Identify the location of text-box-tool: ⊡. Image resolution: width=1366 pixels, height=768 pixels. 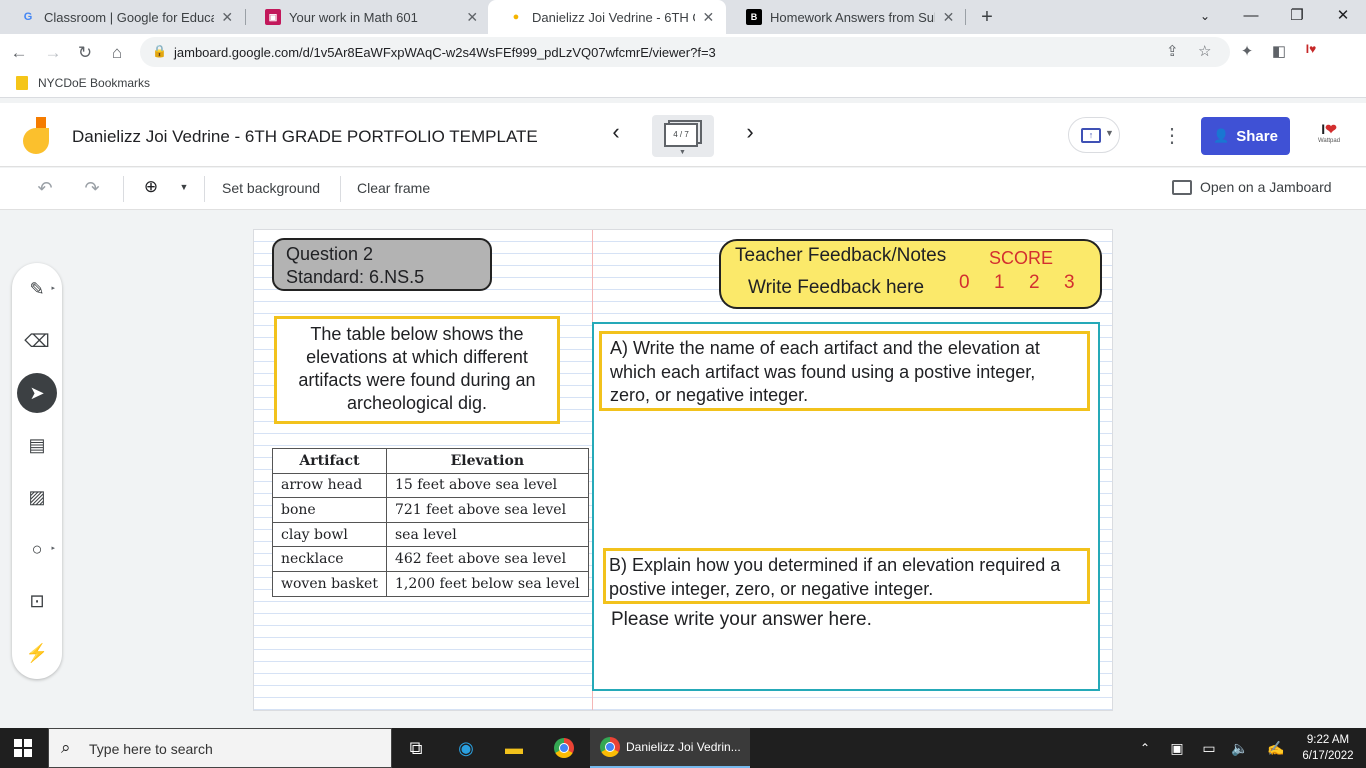
(37, 601).